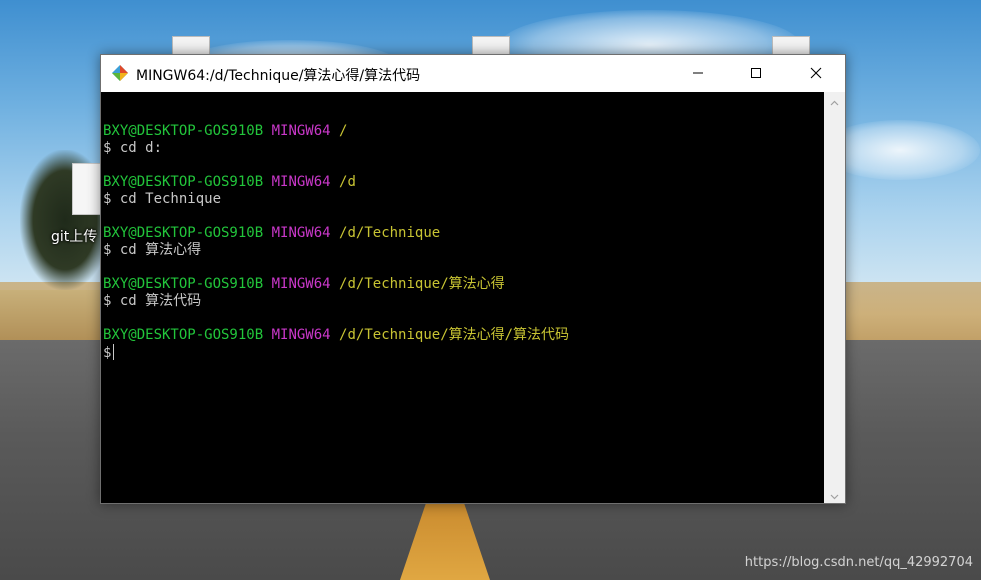  What do you see at coordinates (473, 73) in the screenshot?
I see `title-bar: MINGW64:/d/Technique/算法心得/算法代码` at bounding box center [473, 73].